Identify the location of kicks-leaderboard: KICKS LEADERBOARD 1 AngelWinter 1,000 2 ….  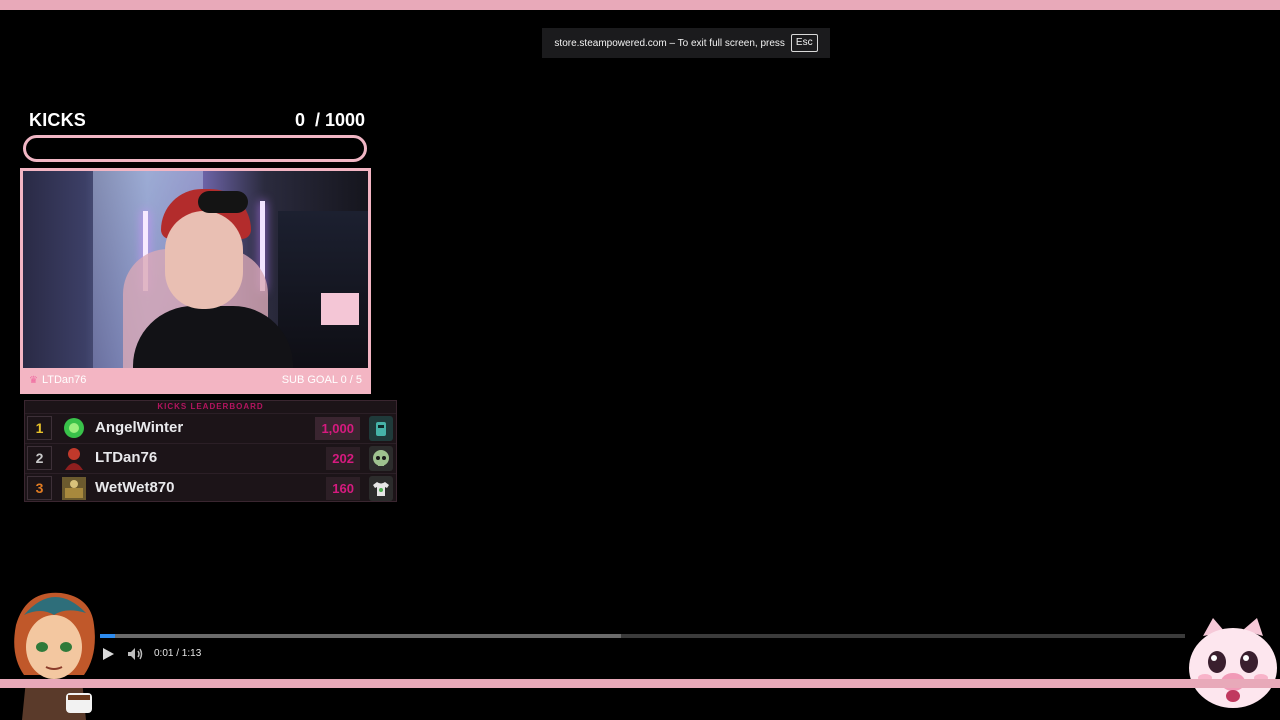
(210, 451).